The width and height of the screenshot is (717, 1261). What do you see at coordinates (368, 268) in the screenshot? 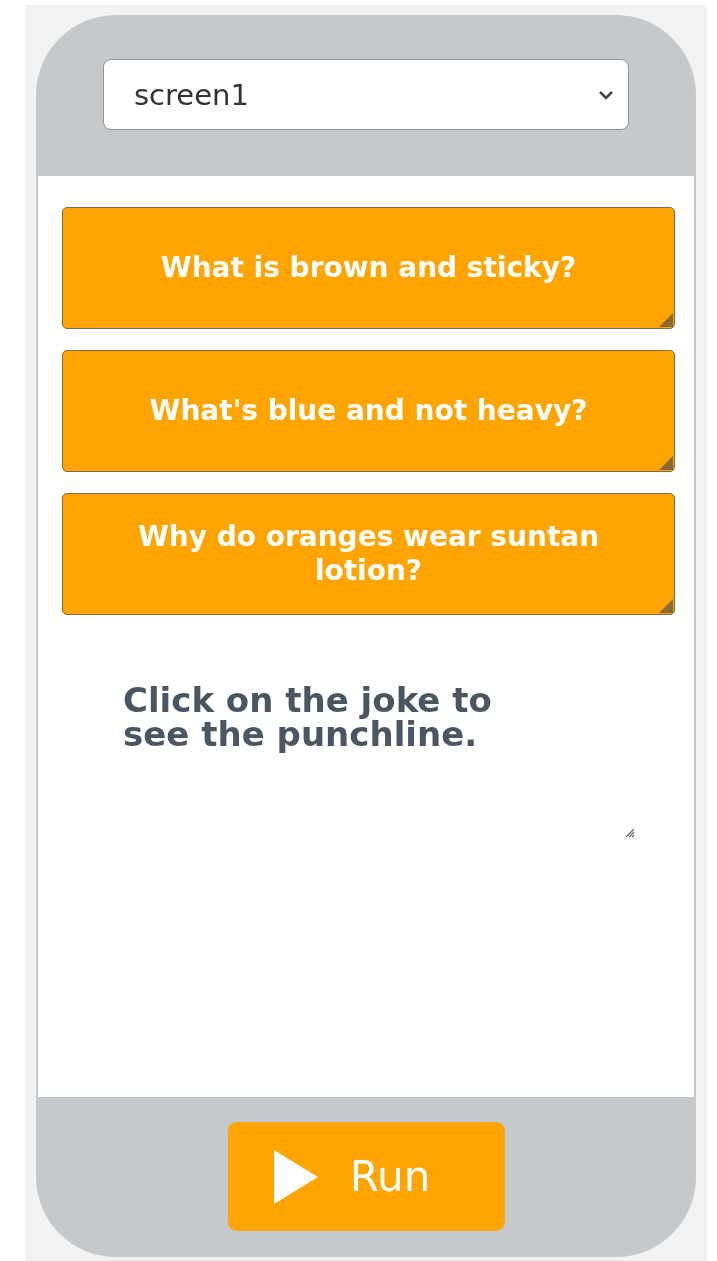
I see `joke-button: What is brown and sticky?` at bounding box center [368, 268].